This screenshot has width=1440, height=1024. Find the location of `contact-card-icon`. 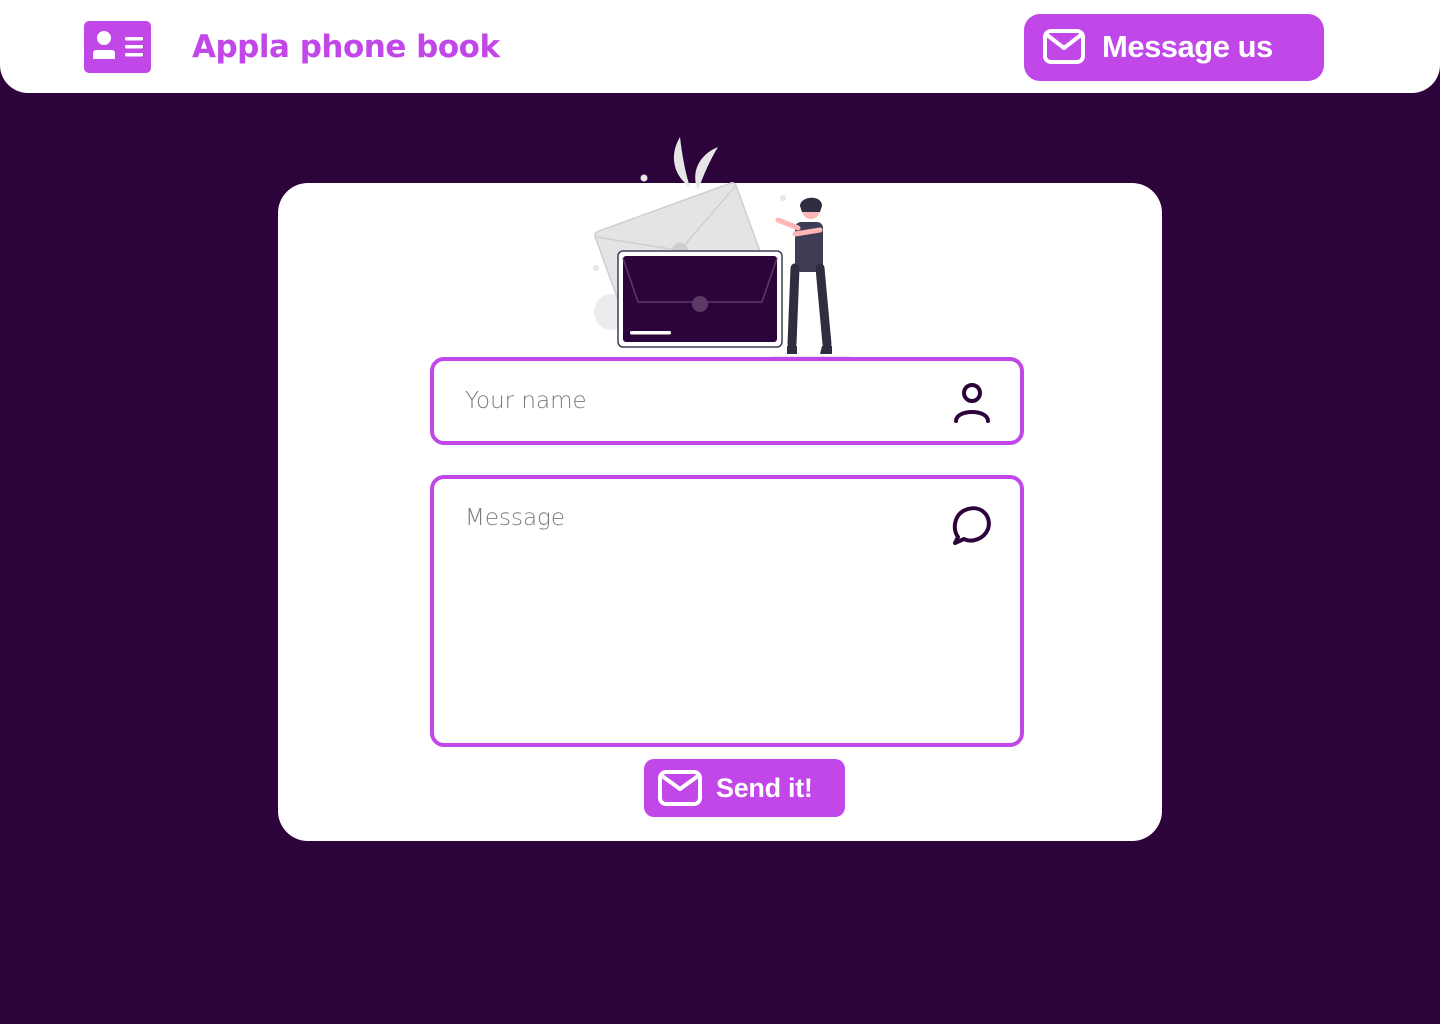

contact-card-icon is located at coordinates (117, 47).